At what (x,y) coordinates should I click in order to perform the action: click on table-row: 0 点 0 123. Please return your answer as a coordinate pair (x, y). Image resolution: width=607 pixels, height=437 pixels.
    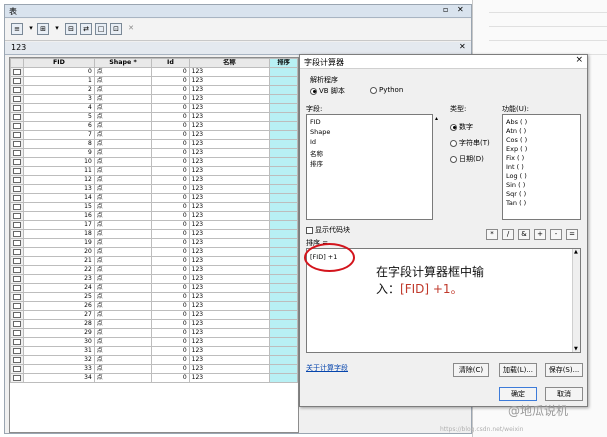
    Looking at the image, I should click on (154, 72).